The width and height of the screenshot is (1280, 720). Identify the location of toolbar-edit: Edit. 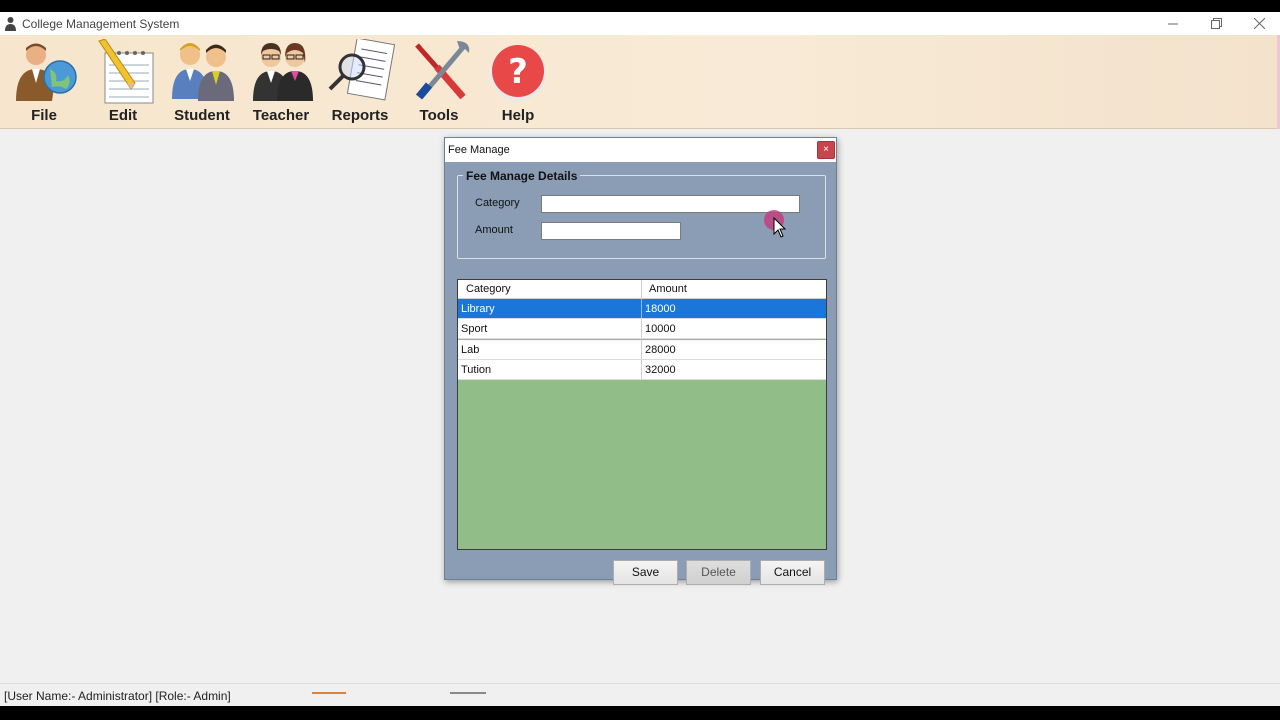
(123, 82).